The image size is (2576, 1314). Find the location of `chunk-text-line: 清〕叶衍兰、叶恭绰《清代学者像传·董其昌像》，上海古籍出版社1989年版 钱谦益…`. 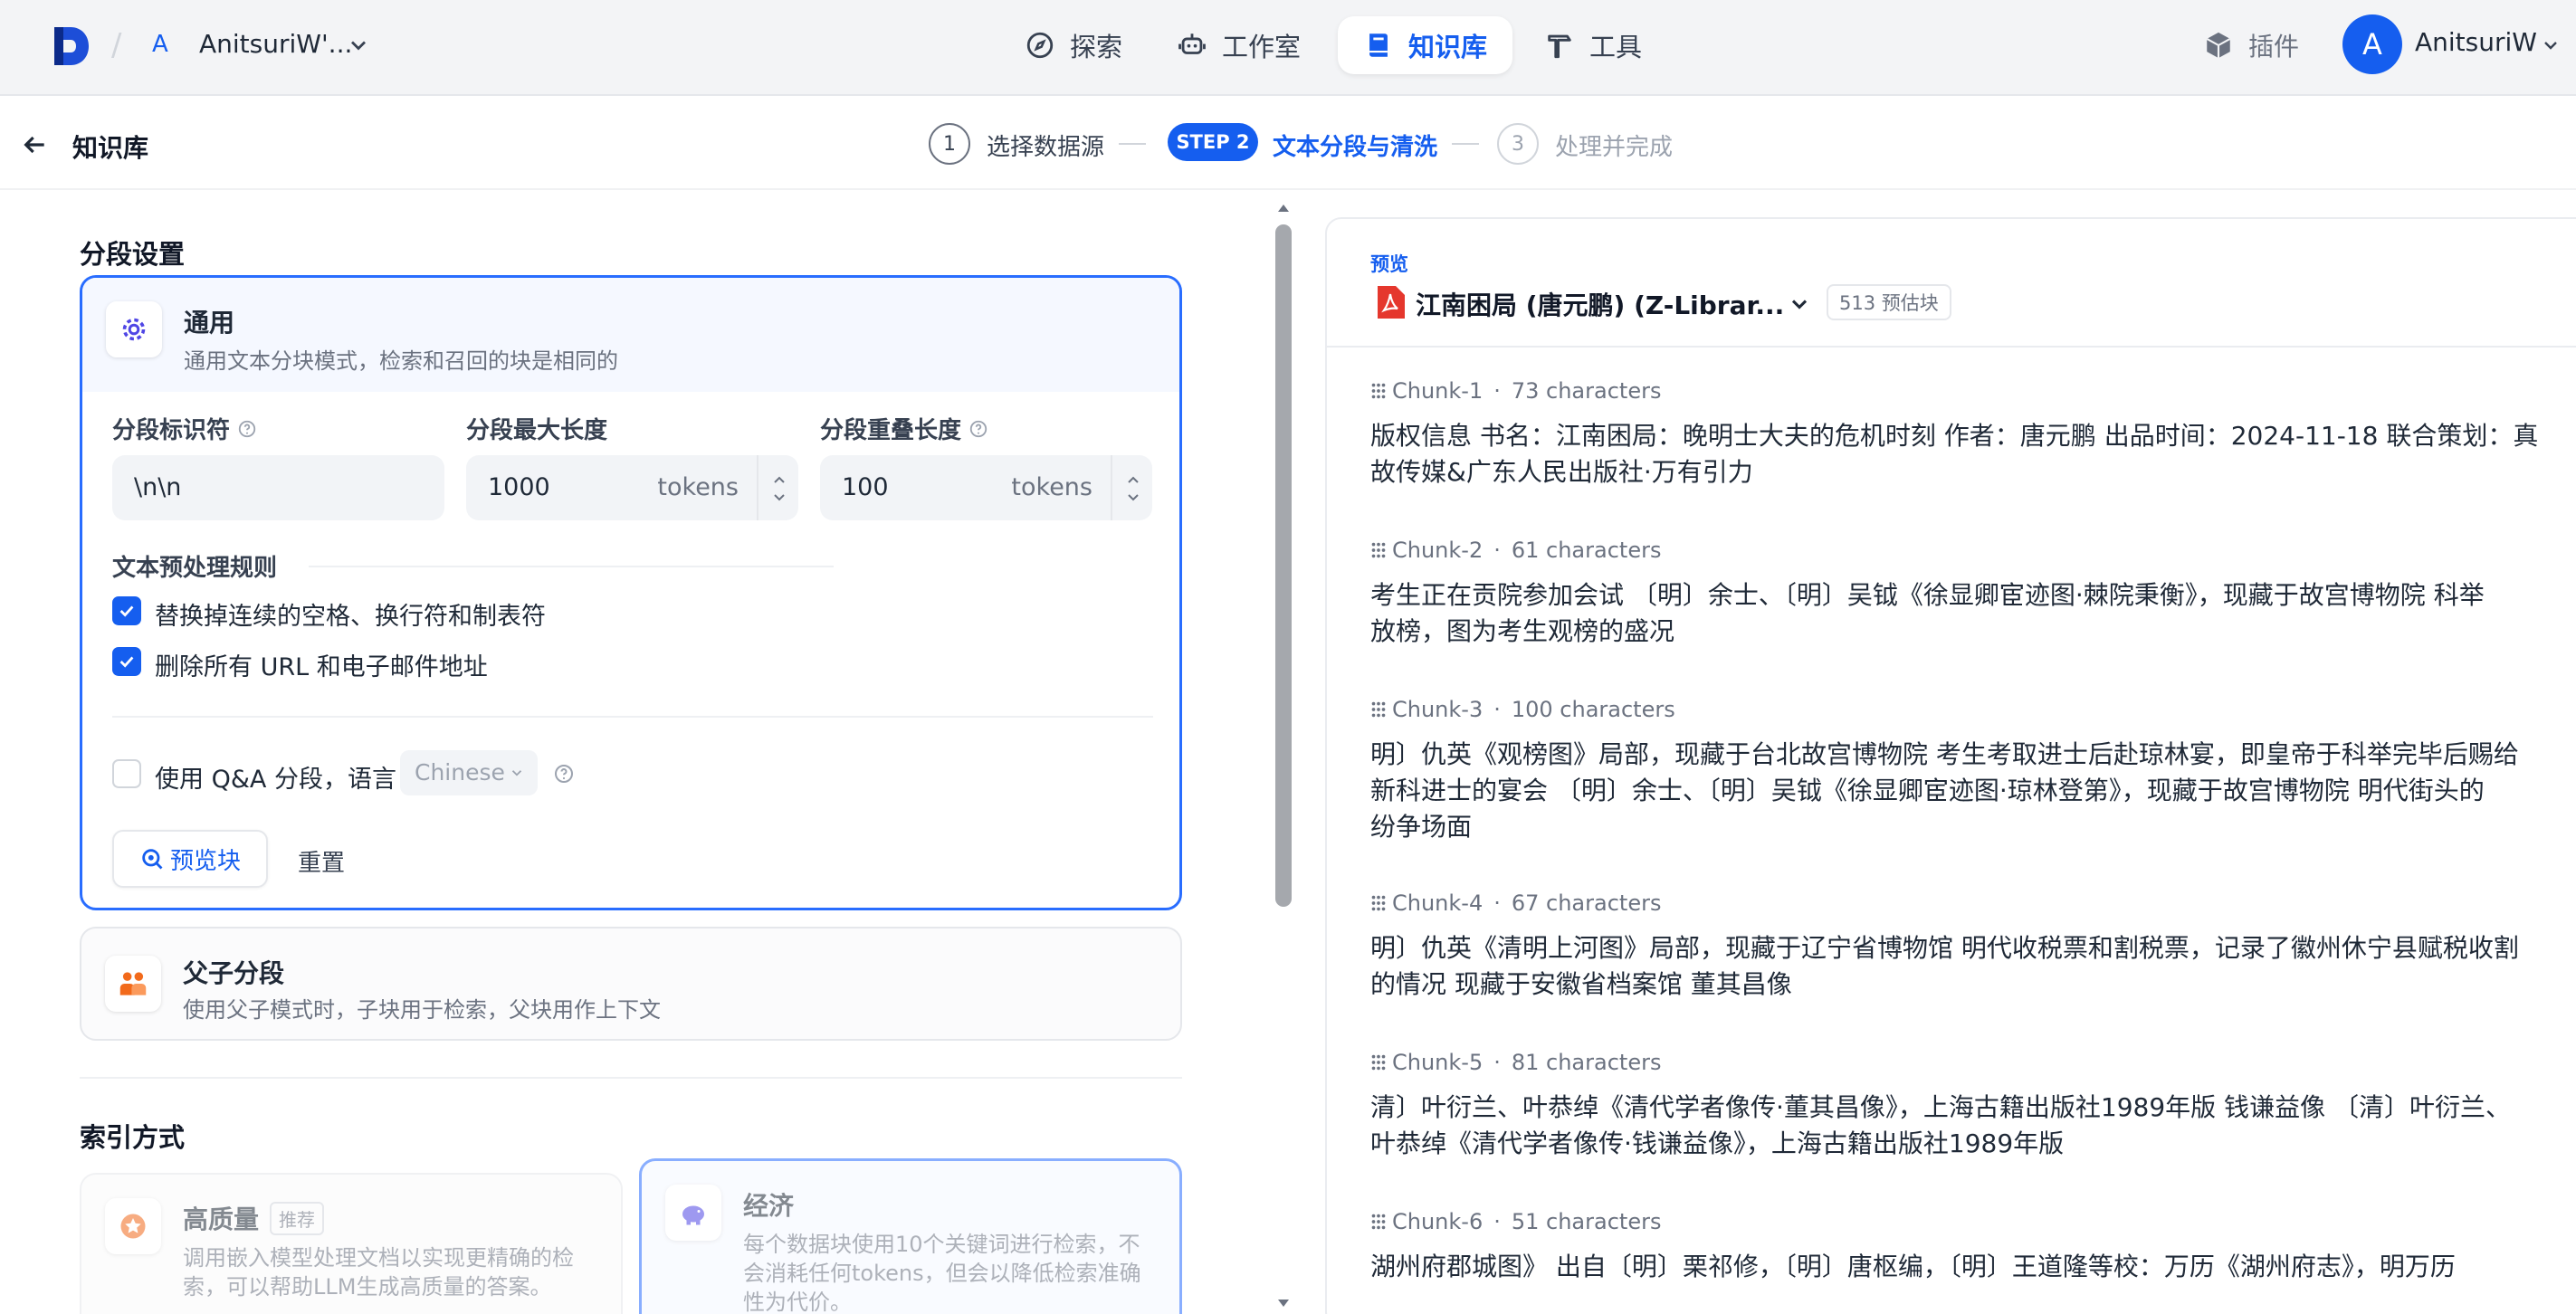

chunk-text-line: 清〕叶衍兰、叶恭绰《清代学者像传·董其昌像》，上海古籍出版社1989年版 钱谦益… is located at coordinates (1941, 1107).